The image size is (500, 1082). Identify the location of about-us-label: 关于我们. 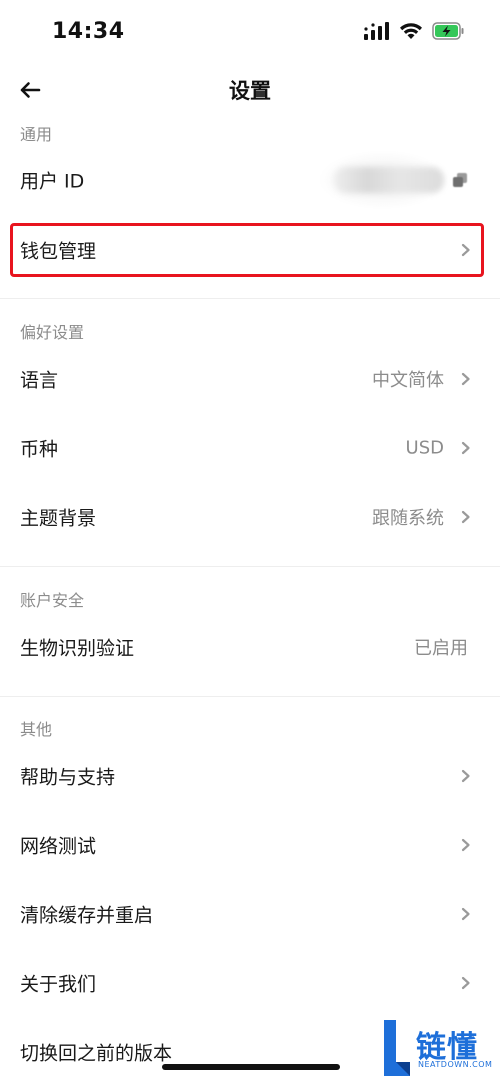
(58, 984).